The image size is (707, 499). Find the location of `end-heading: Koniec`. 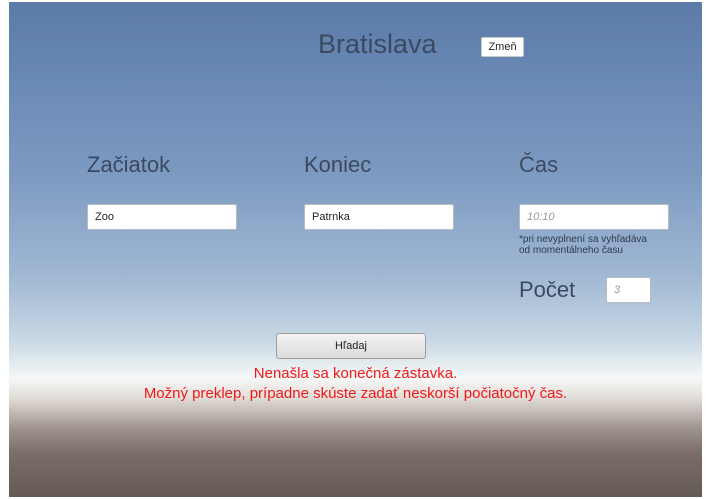

end-heading: Koniec is located at coordinates (338, 164).